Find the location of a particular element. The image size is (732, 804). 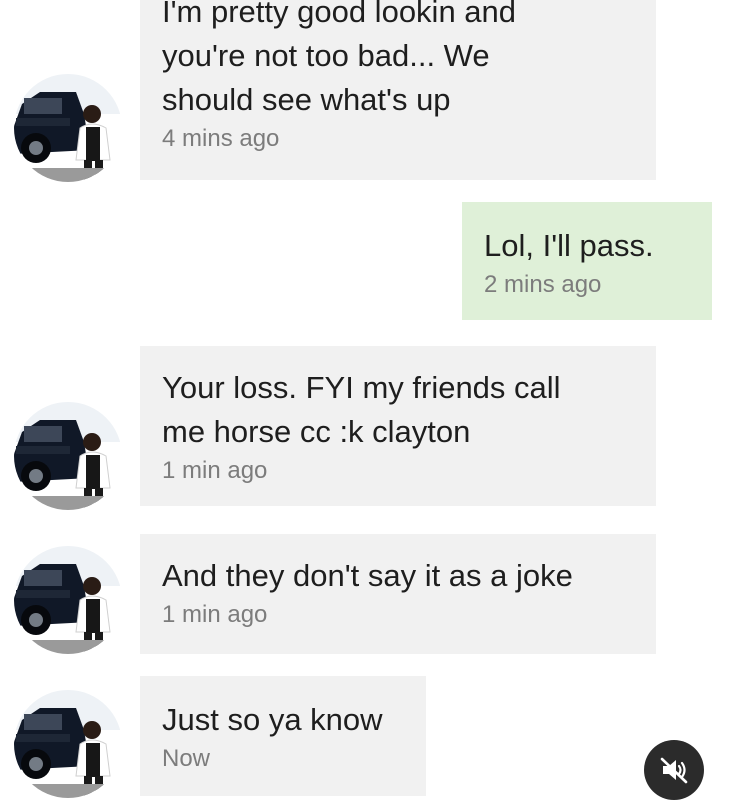

message-bubble-outgoing: Lol, I'll pass. 2 mins ago is located at coordinates (587, 261).